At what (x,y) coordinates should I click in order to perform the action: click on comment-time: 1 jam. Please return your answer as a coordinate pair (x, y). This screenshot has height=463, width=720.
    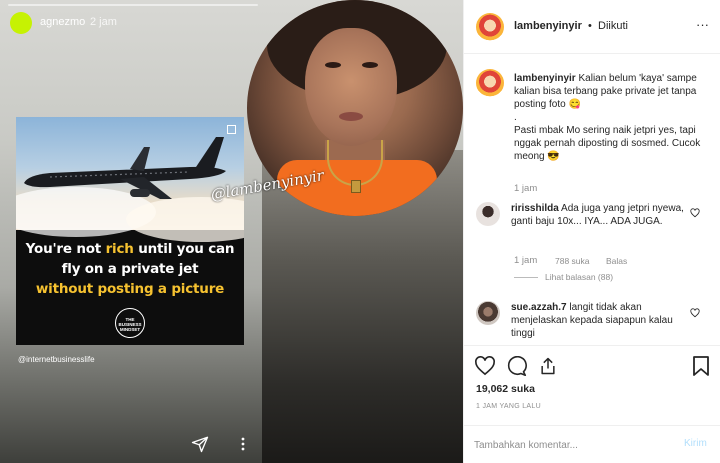
    Looking at the image, I should click on (526, 260).